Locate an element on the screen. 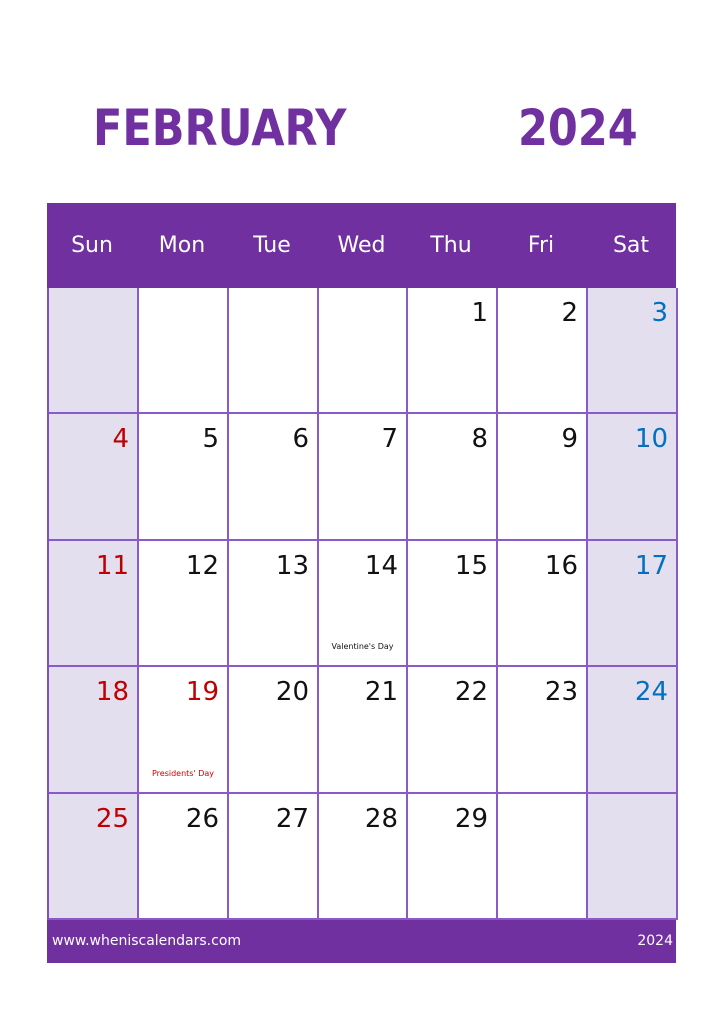 The width and height of the screenshot is (724, 1024). weekday-thu: Thu is located at coordinates (451, 245).